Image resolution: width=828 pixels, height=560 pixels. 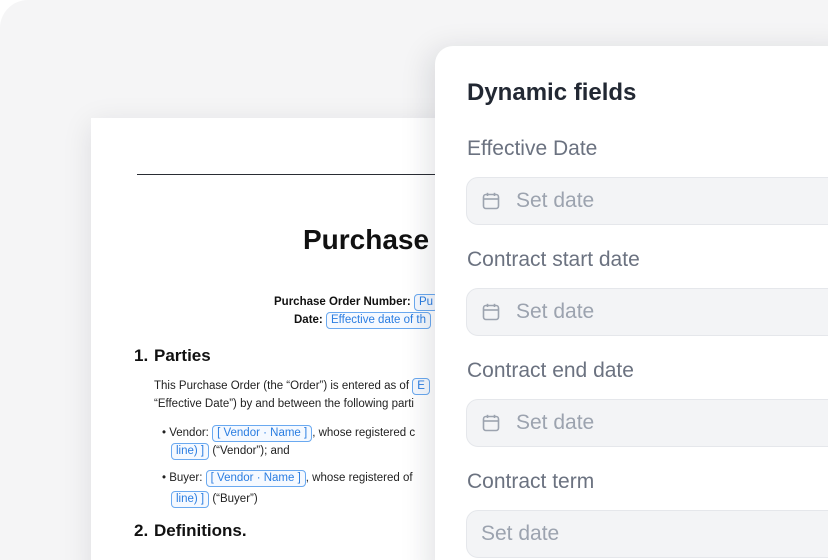 I want to click on section-number: 1., so click(x=141, y=355).